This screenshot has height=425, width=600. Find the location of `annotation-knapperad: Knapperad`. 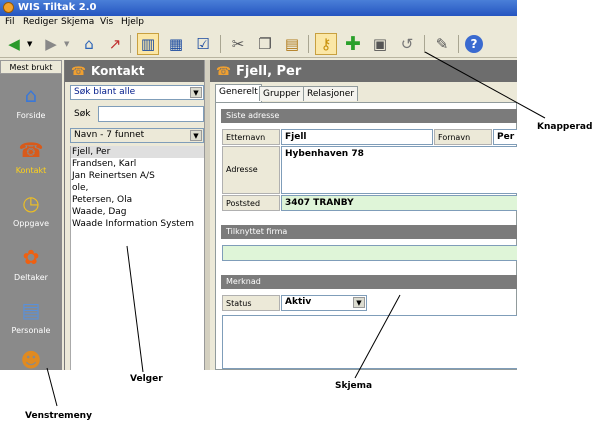

annotation-knapperad: Knapperad is located at coordinates (565, 127).